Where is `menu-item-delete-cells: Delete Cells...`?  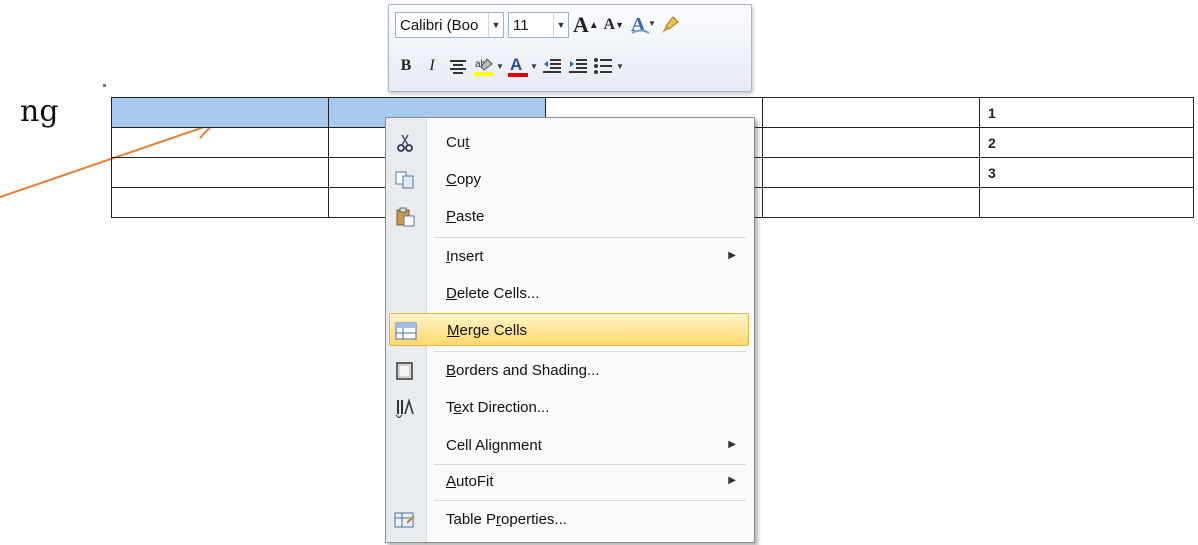 menu-item-delete-cells: Delete Cells... is located at coordinates (570, 293).